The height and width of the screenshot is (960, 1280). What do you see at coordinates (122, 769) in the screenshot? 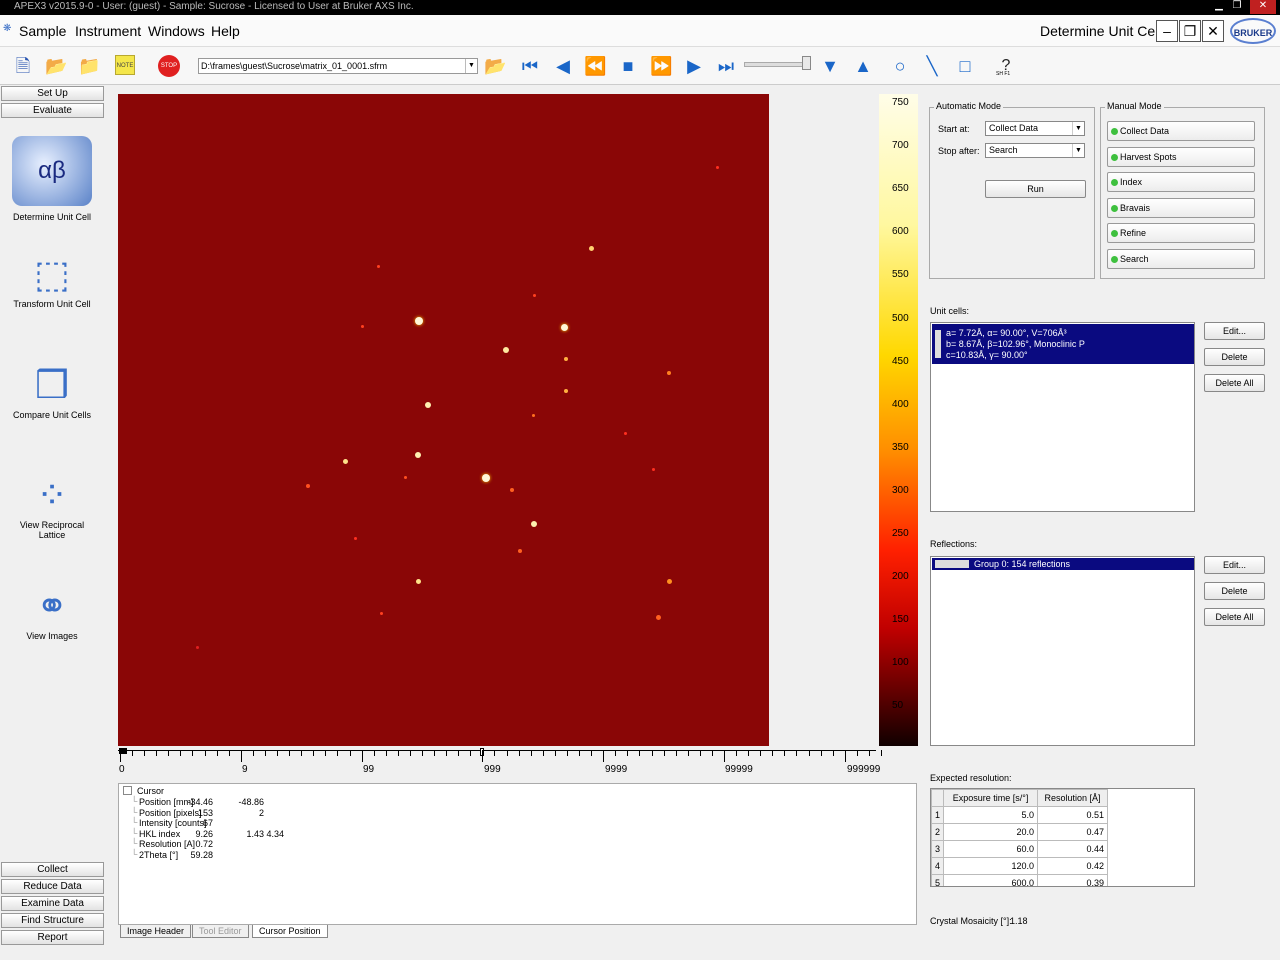
I see `axis-label: 0` at bounding box center [122, 769].